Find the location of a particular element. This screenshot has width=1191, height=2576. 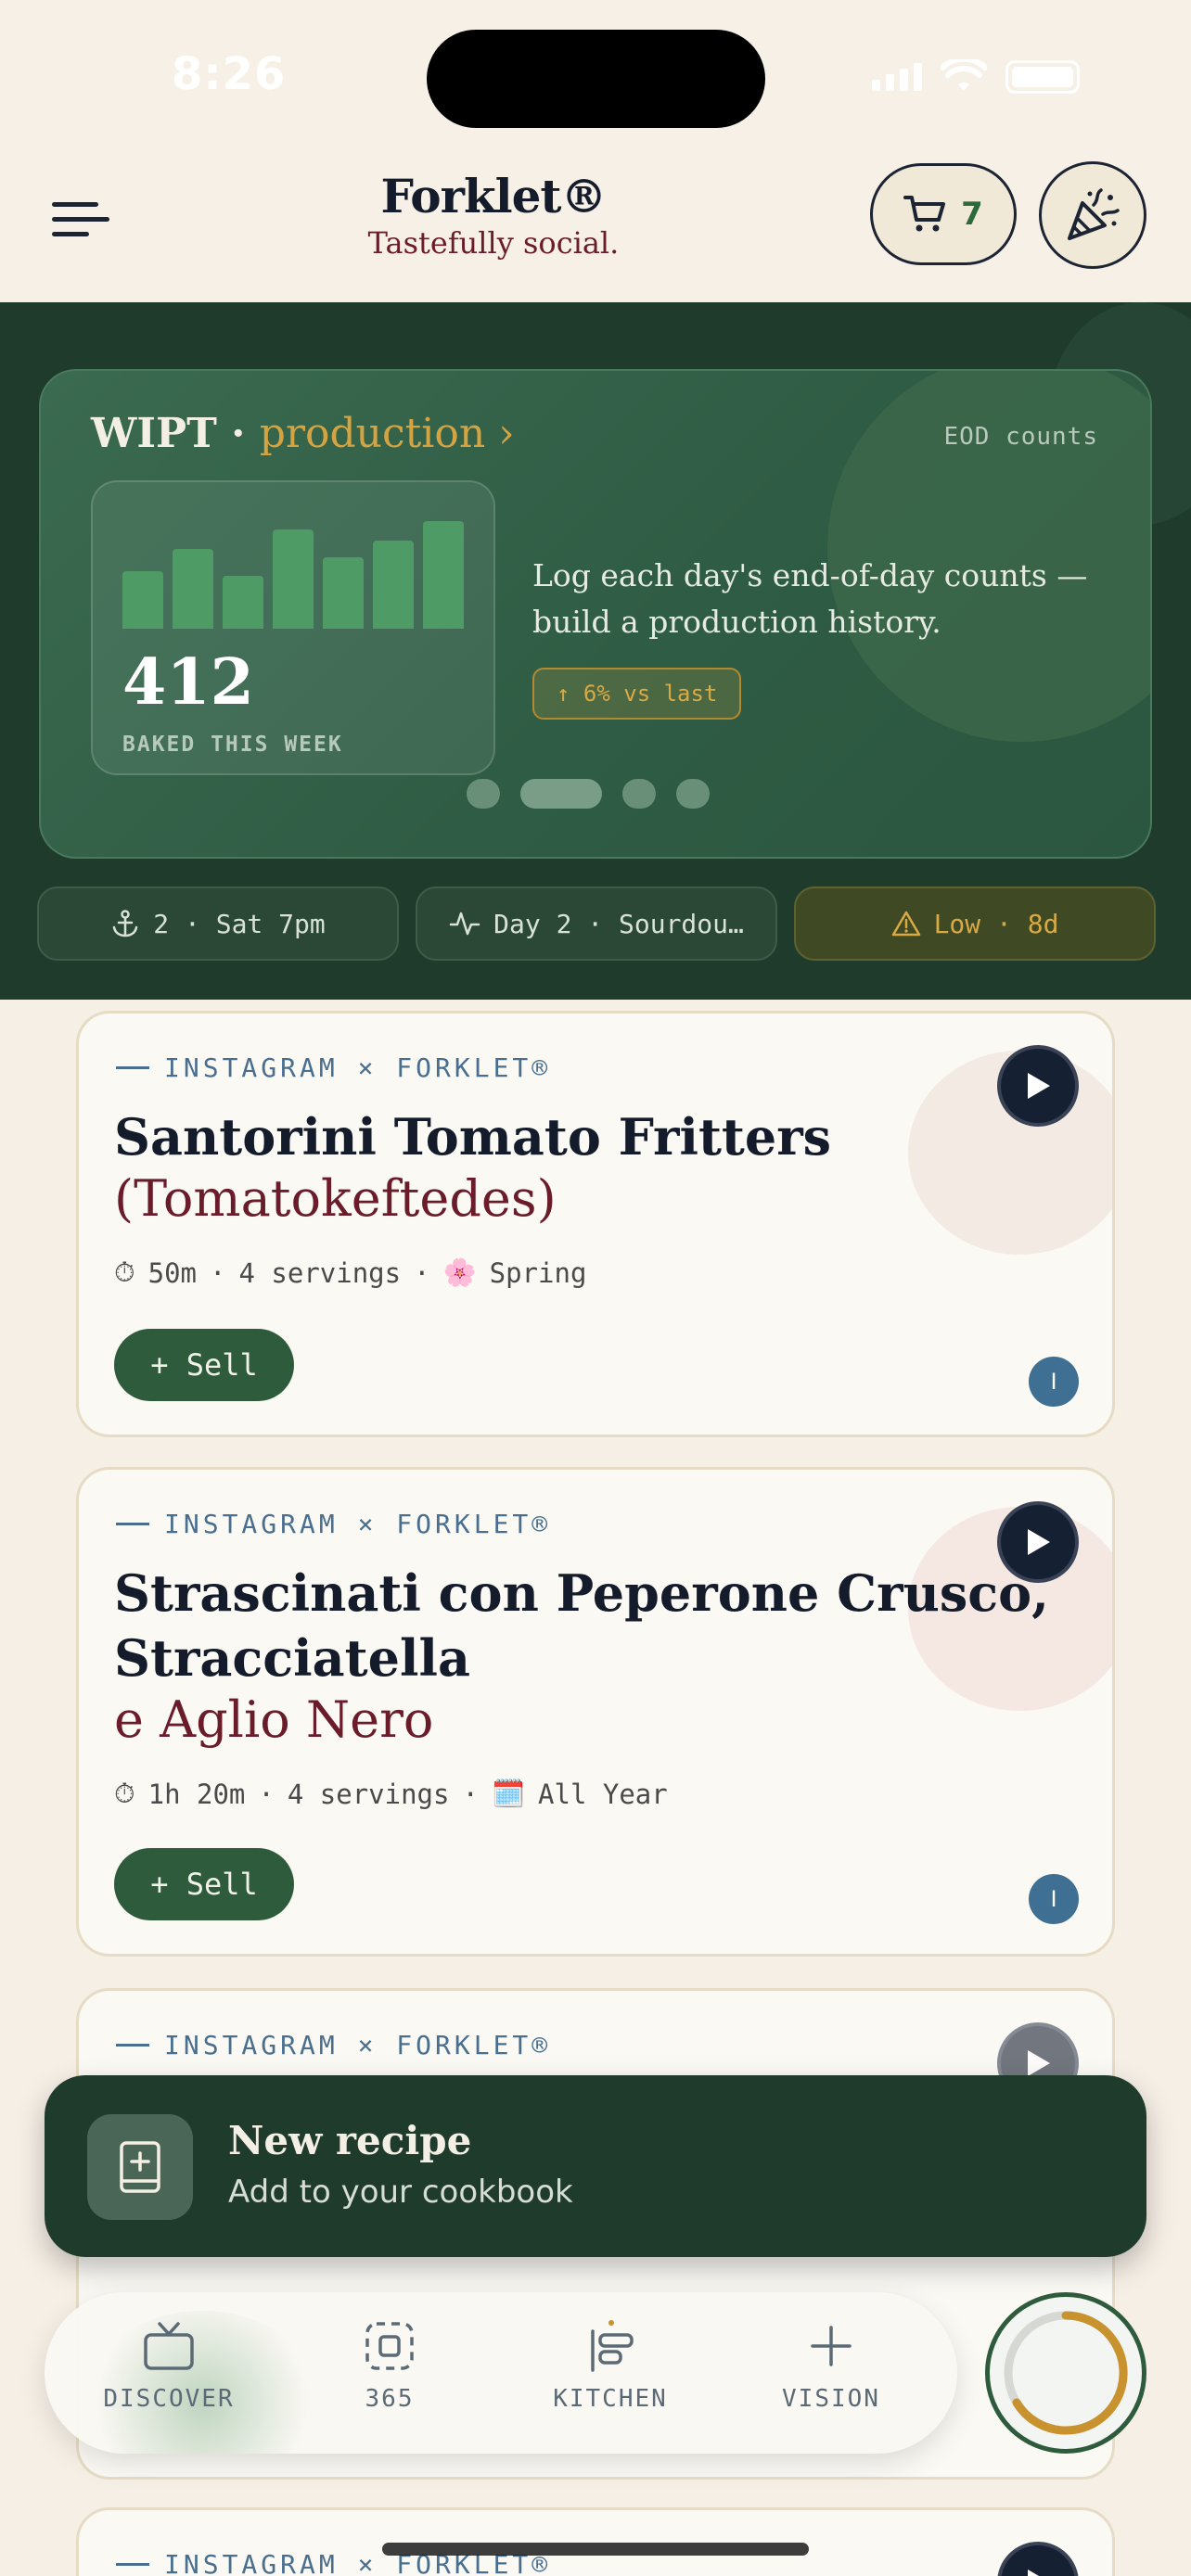

cart-button: 7 is located at coordinates (944, 214).